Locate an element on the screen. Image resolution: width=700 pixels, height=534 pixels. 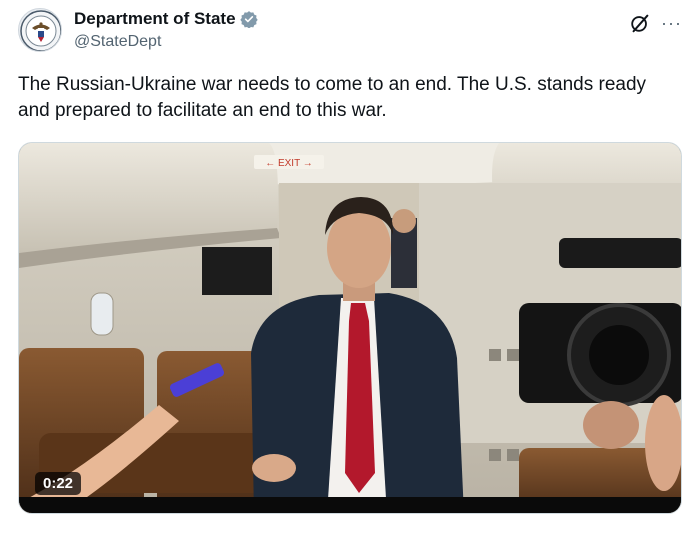
handle: @StateDept is located at coordinates (166, 42).